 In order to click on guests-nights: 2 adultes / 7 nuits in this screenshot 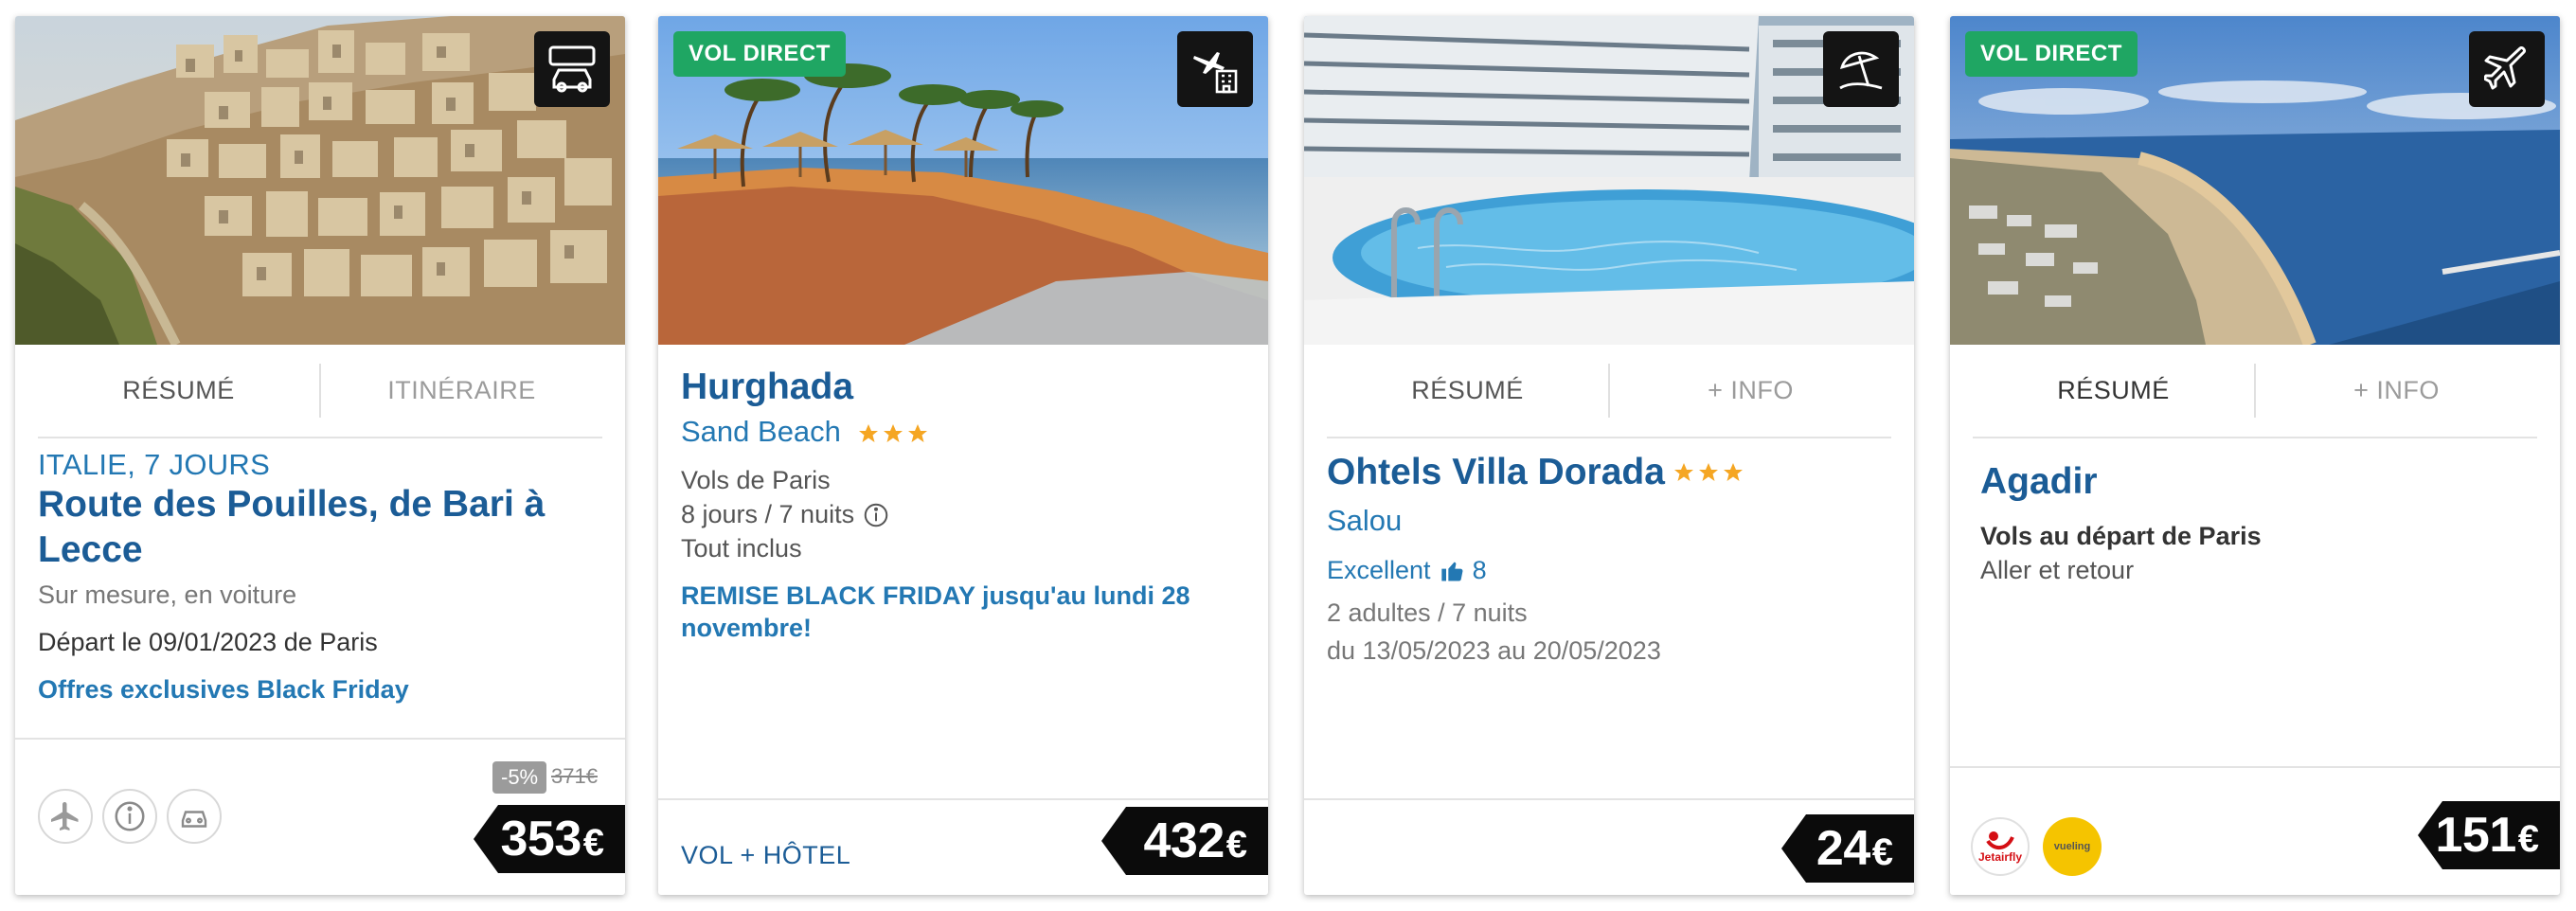, I will do `click(1427, 612)`.